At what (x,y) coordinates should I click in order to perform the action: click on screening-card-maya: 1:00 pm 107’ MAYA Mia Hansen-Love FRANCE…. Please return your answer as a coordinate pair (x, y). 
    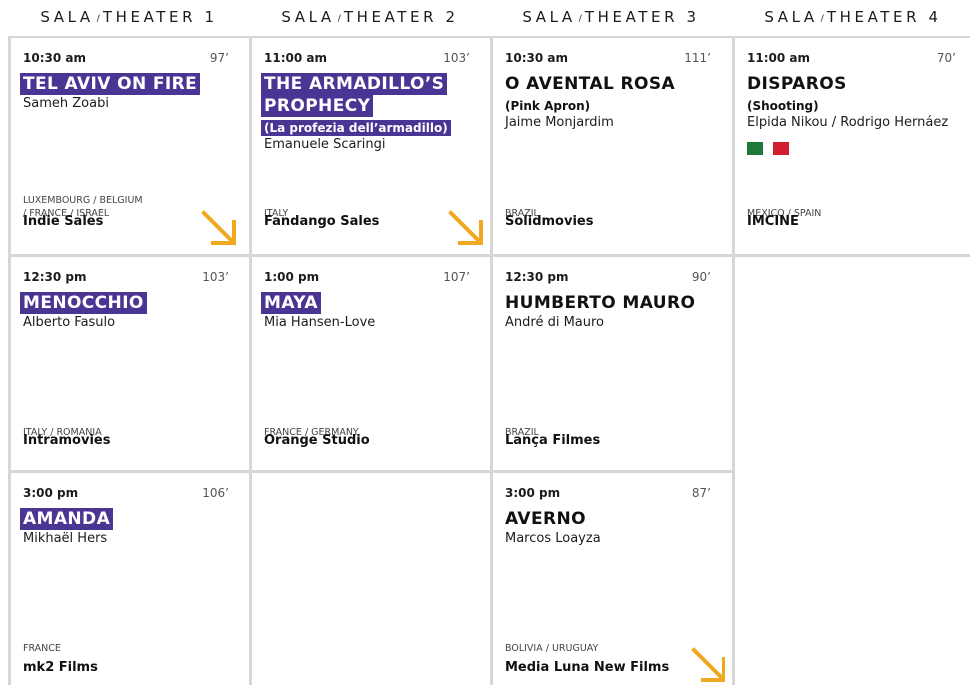
    Looking at the image, I should click on (368, 362).